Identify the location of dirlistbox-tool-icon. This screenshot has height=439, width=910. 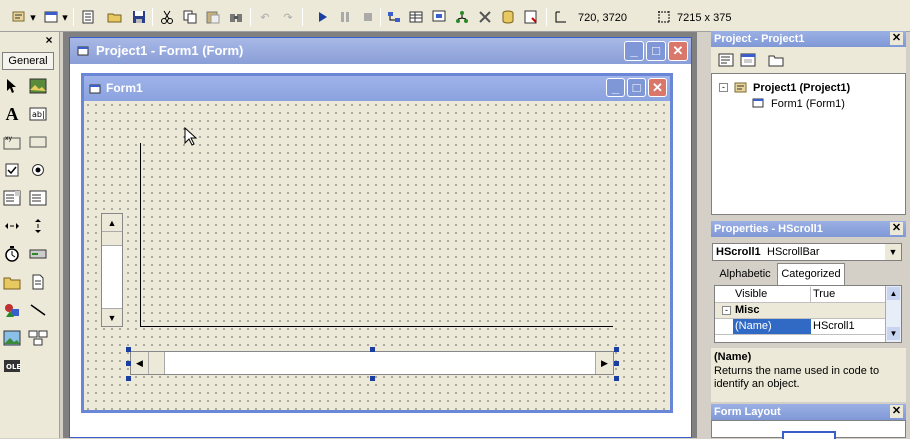
(12, 282).